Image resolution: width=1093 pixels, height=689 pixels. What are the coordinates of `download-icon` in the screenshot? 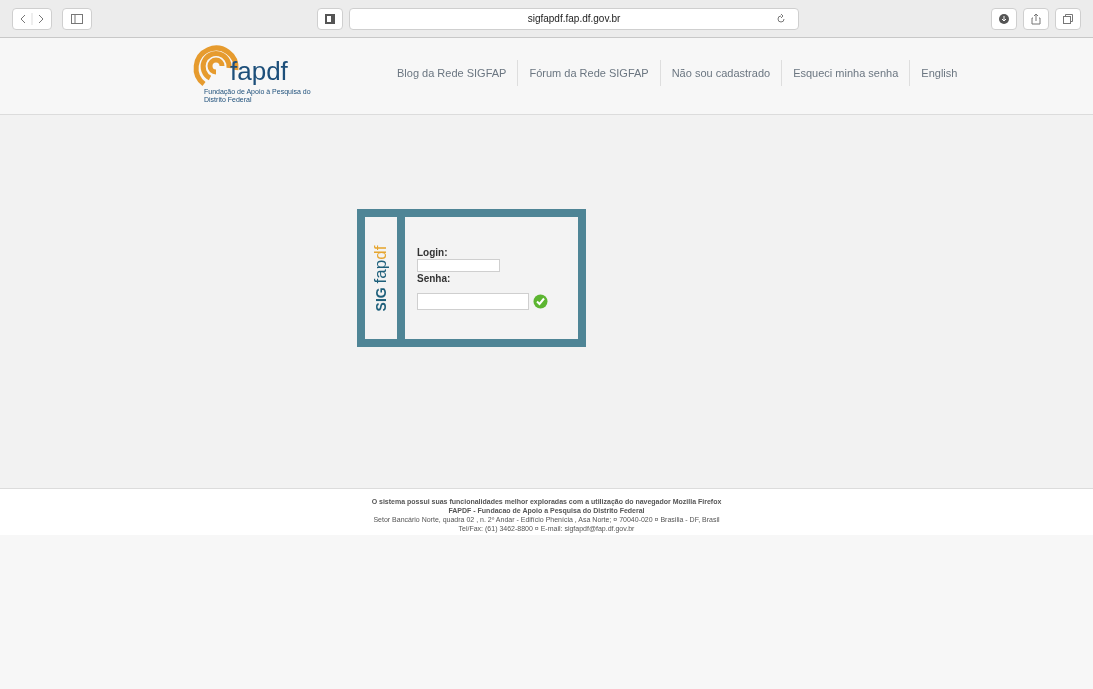 It's located at (1004, 18).